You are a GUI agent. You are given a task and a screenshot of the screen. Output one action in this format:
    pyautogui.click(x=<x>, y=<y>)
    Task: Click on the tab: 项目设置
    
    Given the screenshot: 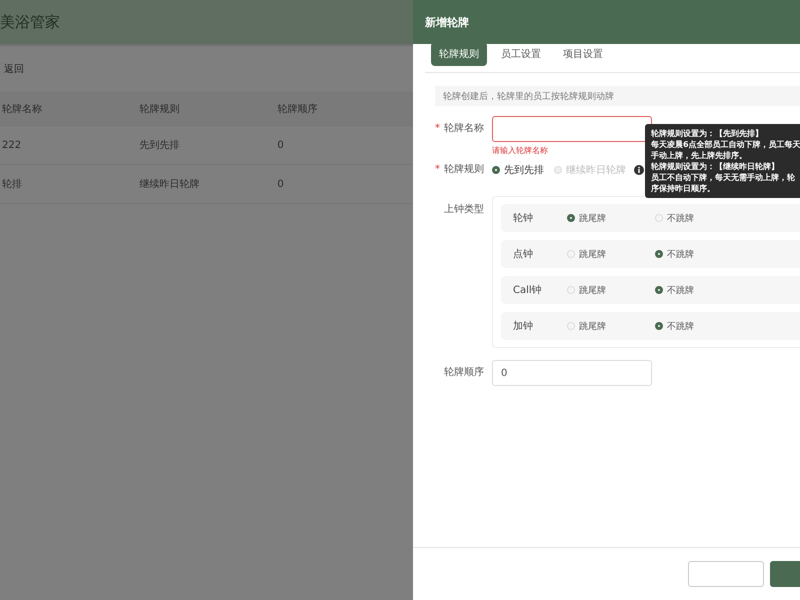 What is the action you would take?
    pyautogui.click(x=583, y=54)
    